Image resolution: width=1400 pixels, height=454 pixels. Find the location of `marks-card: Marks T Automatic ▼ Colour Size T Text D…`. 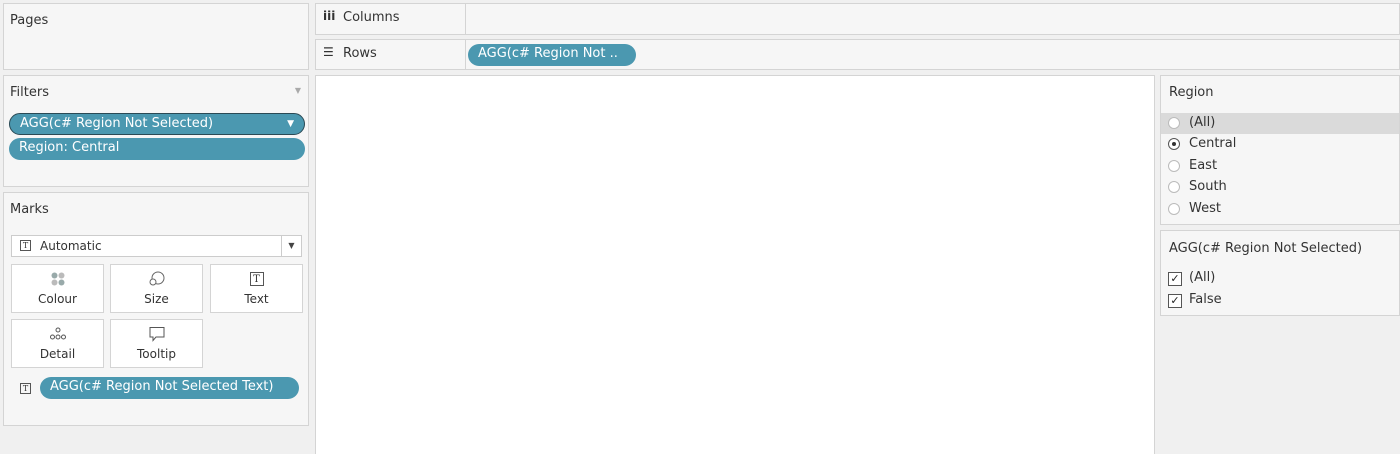

marks-card: Marks T Automatic ▼ Colour Size T Text D… is located at coordinates (156, 309).